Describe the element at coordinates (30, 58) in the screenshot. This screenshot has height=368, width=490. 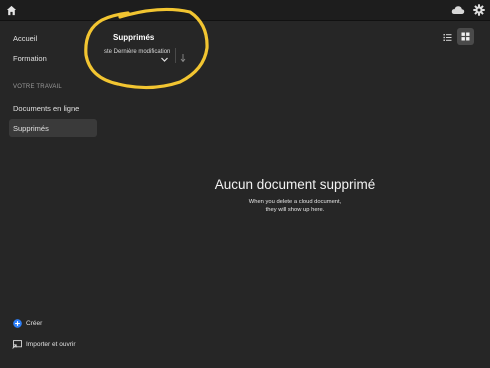
I see `sidebar-item-label: Formation` at that location.